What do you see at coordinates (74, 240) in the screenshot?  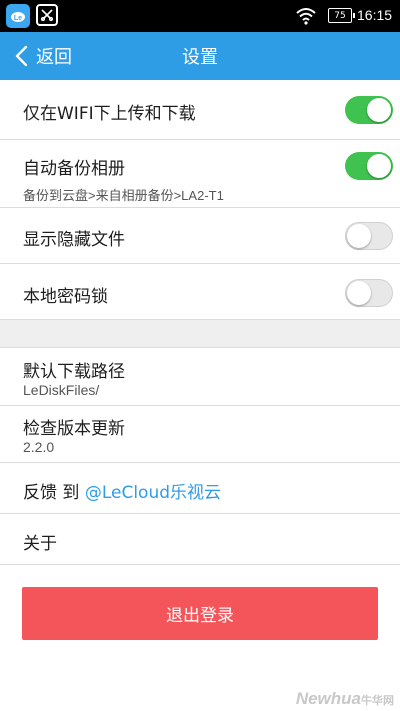 I see `setting-label: 显示隐藏文件` at bounding box center [74, 240].